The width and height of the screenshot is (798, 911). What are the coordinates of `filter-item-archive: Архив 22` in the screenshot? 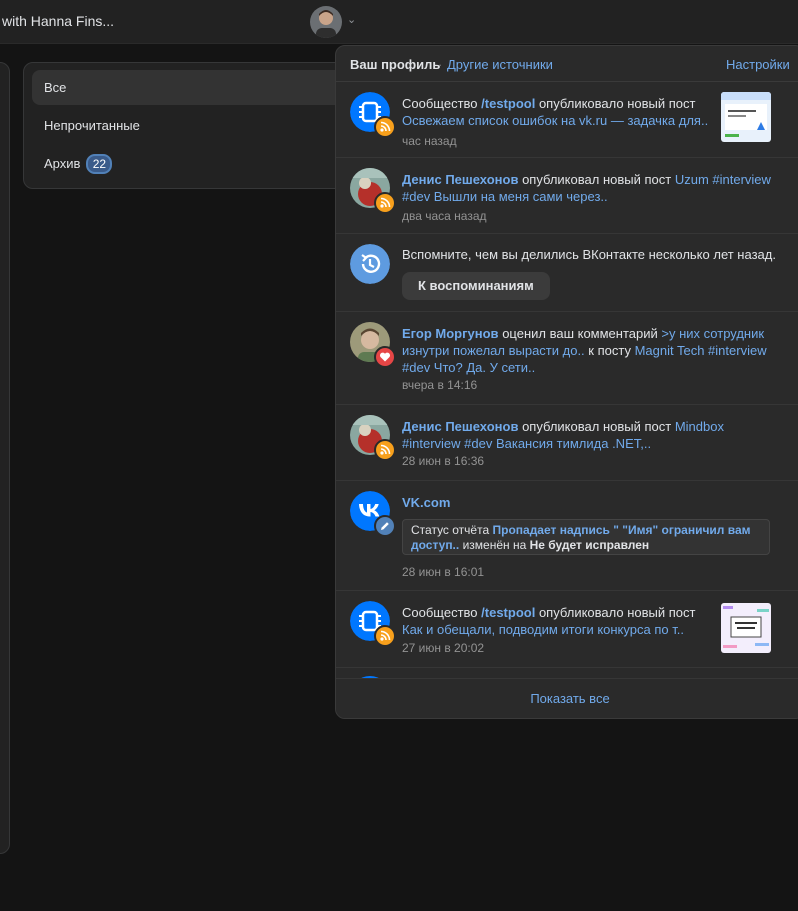 It's located at (192, 163).